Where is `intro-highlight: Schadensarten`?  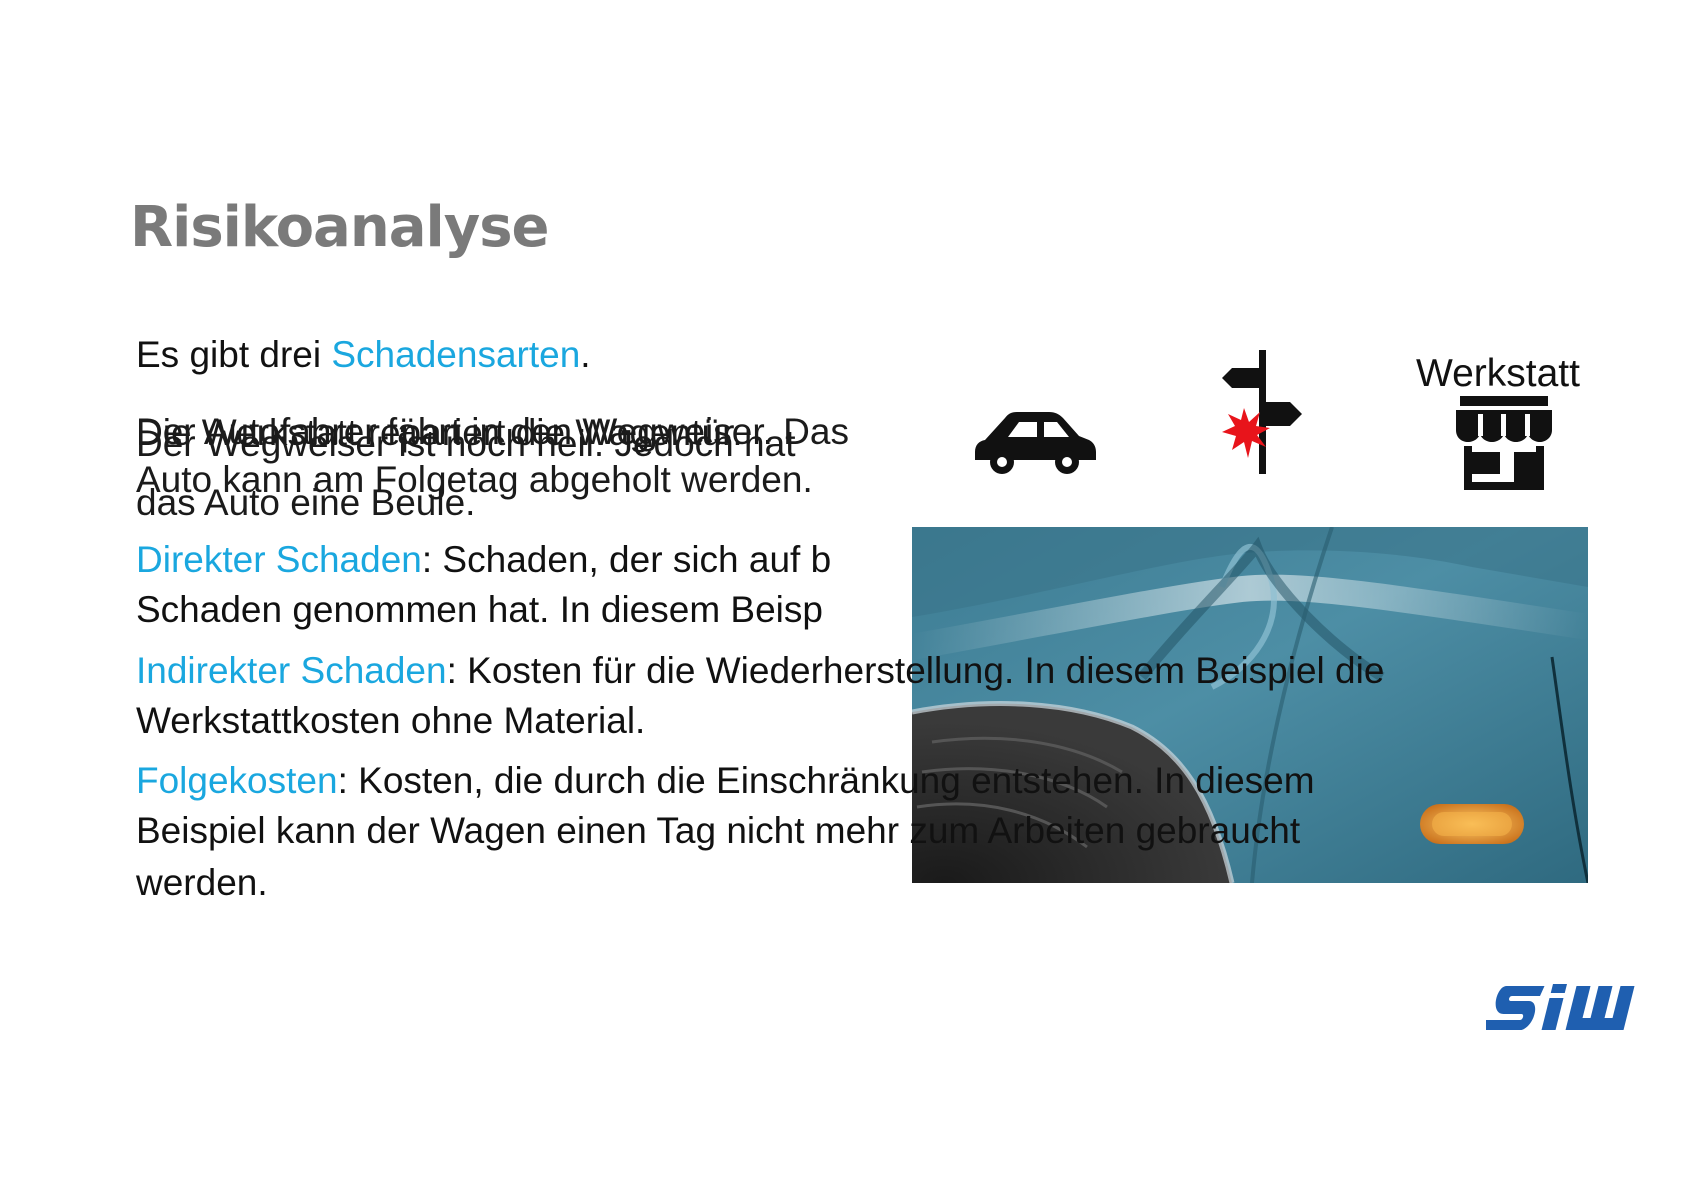 intro-highlight: Schadensarten is located at coordinates (456, 354).